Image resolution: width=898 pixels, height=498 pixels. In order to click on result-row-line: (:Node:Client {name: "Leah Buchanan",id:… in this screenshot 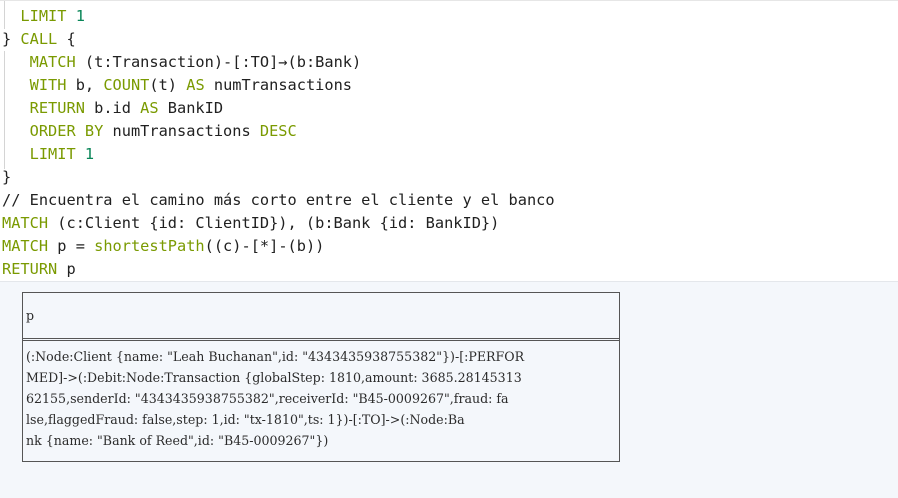, I will do `click(275, 356)`.